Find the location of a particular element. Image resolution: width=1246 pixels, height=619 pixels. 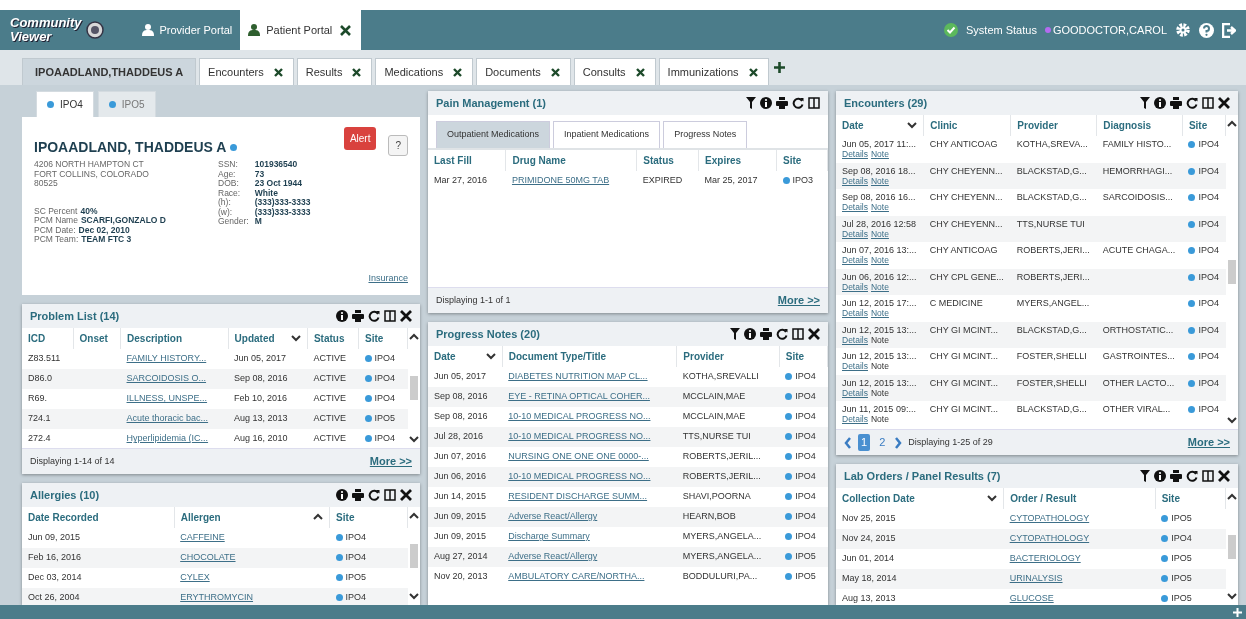

tab: Documents is located at coordinates (523, 71).